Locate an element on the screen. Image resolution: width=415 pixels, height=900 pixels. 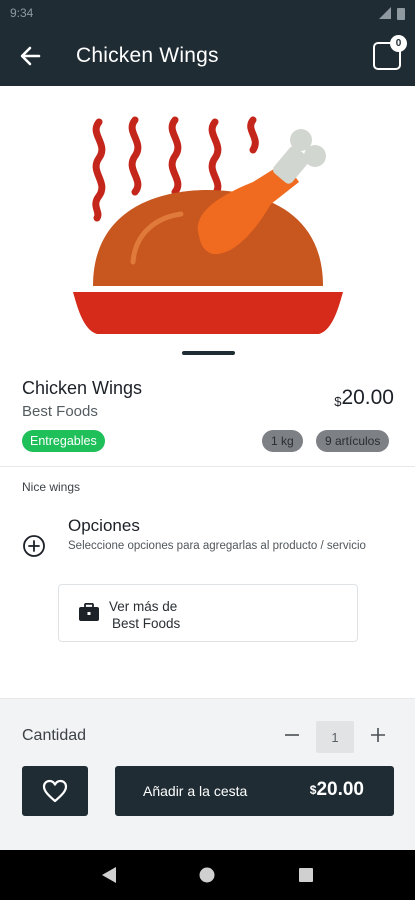
heart-icon is located at coordinates (55, 791).